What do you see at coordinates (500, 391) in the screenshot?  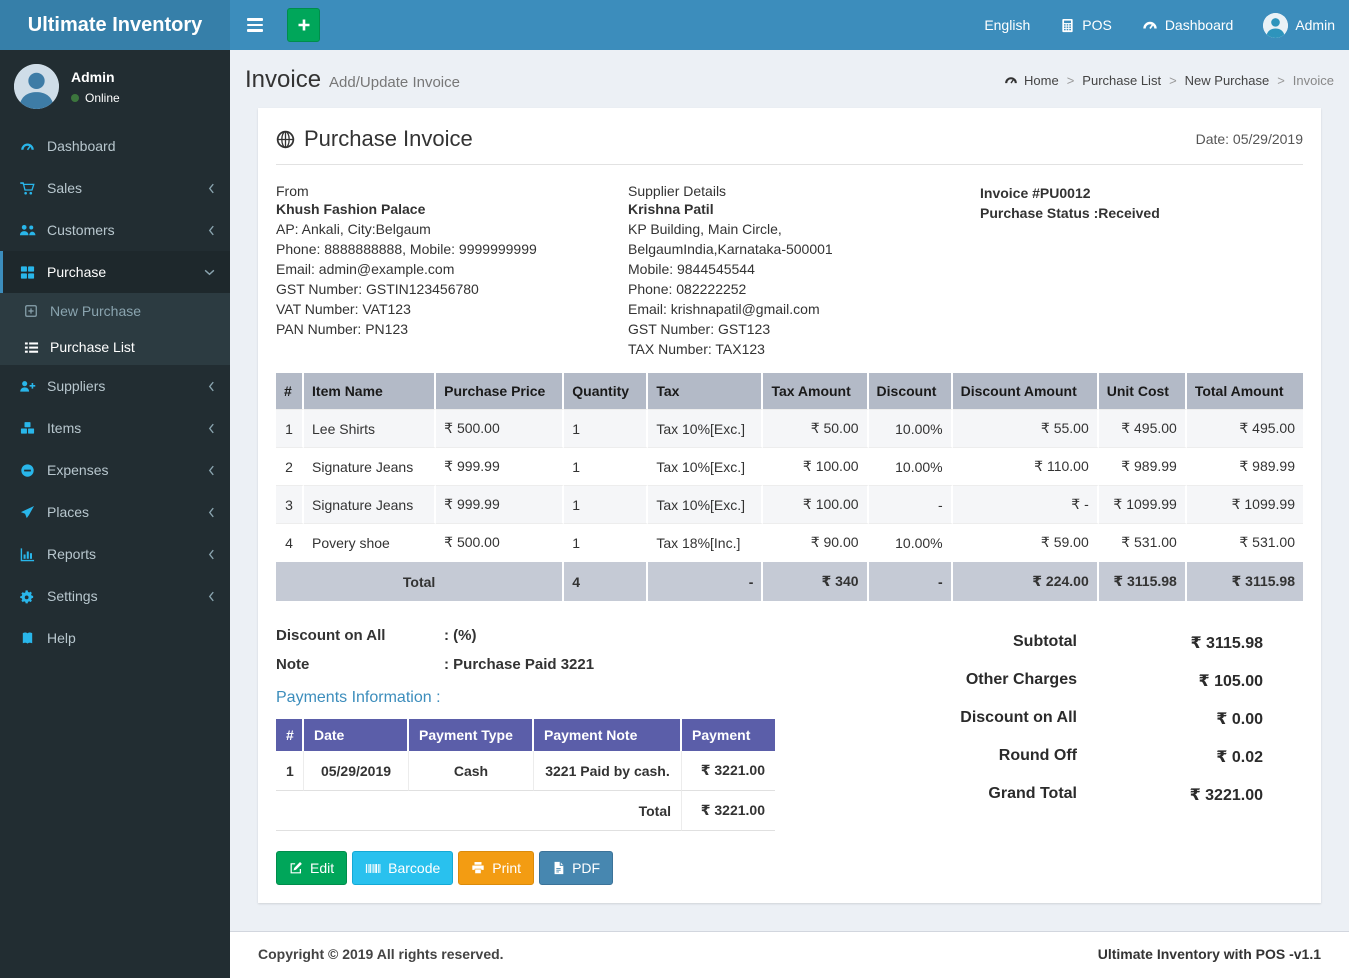 I see `col-purchase-price: Purchase Price` at bounding box center [500, 391].